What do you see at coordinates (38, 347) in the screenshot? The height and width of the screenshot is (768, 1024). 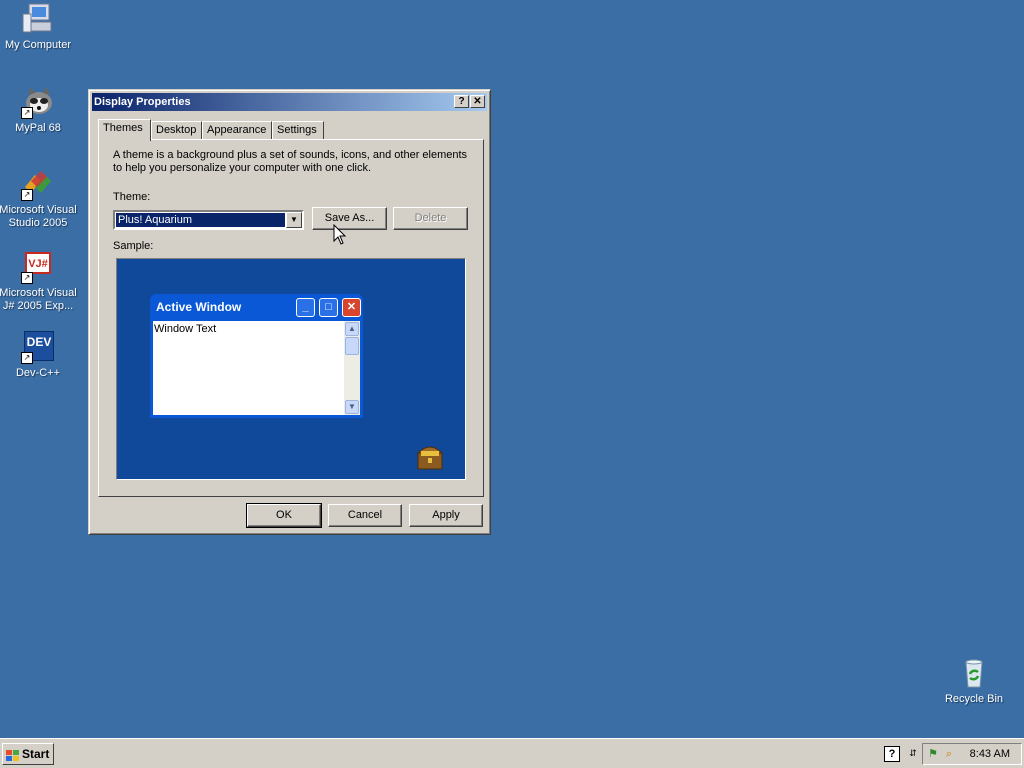 I see `devcpp-icon: DEV ↗` at bounding box center [38, 347].